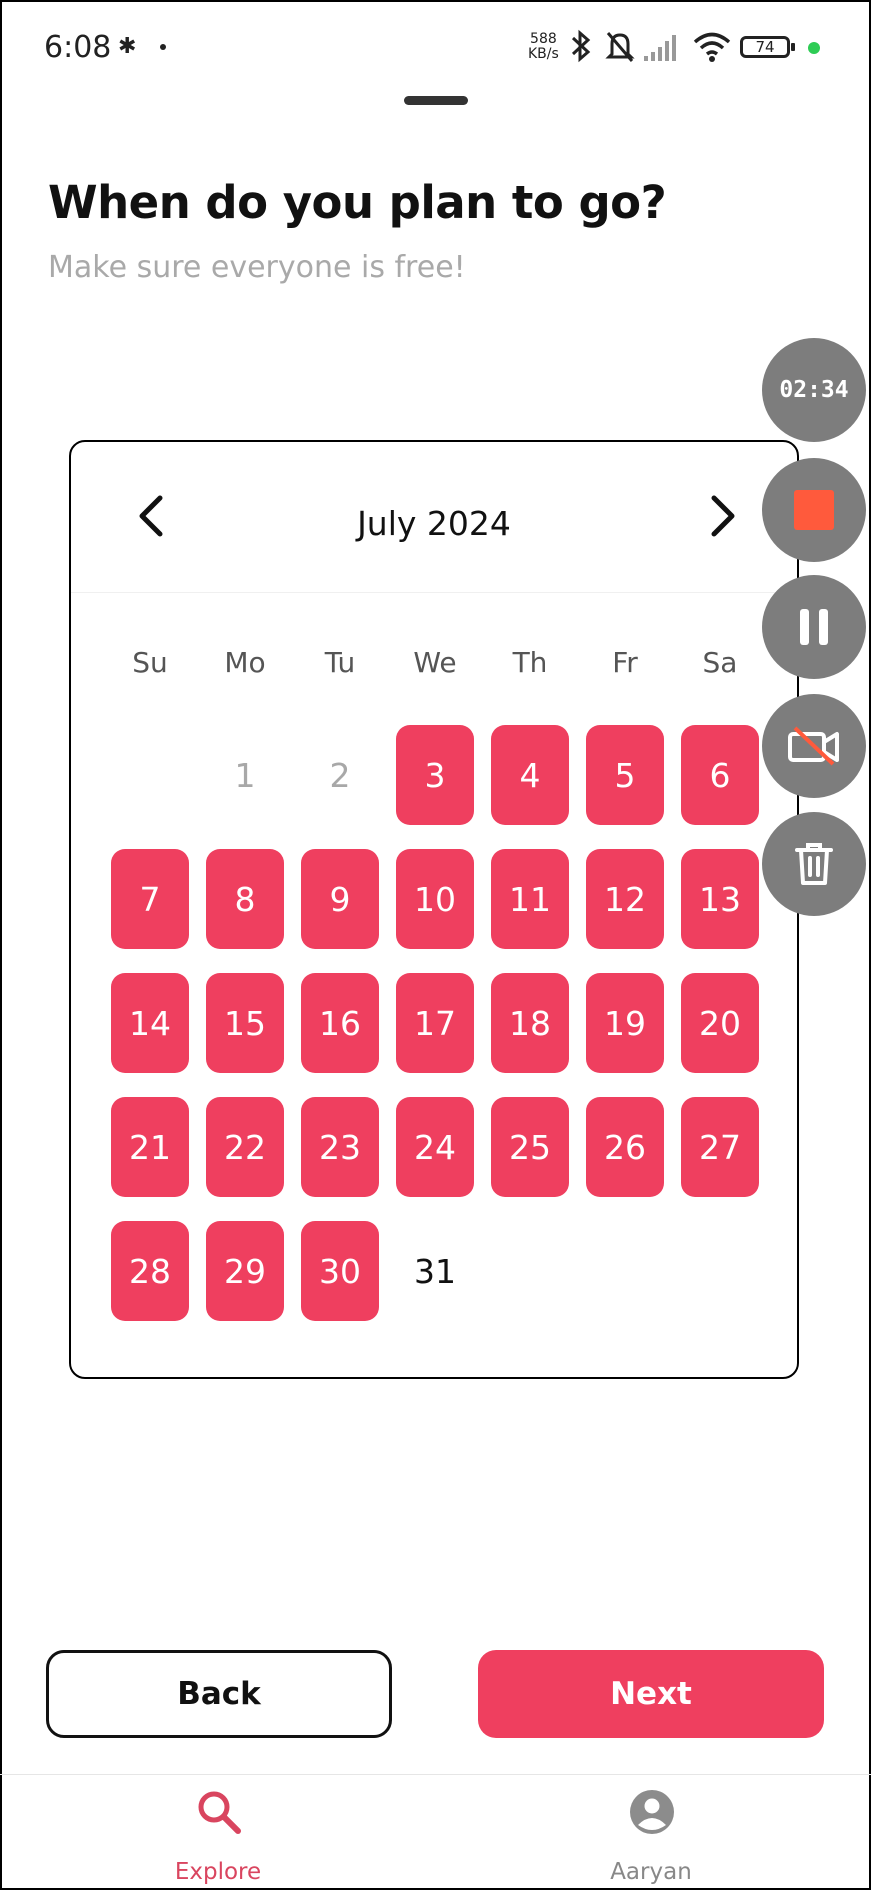  What do you see at coordinates (245, 1147) in the screenshot?
I see `calendar-day: 22` at bounding box center [245, 1147].